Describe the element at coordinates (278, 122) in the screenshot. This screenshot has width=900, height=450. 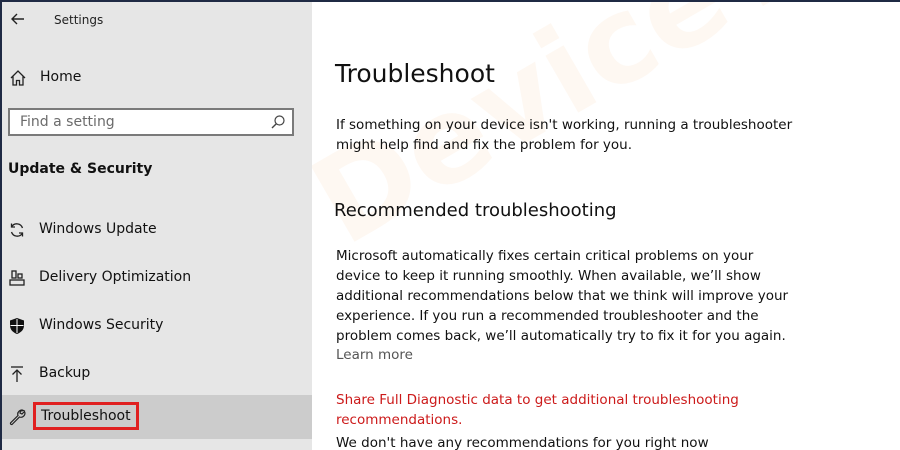
I see `search-icon` at that location.